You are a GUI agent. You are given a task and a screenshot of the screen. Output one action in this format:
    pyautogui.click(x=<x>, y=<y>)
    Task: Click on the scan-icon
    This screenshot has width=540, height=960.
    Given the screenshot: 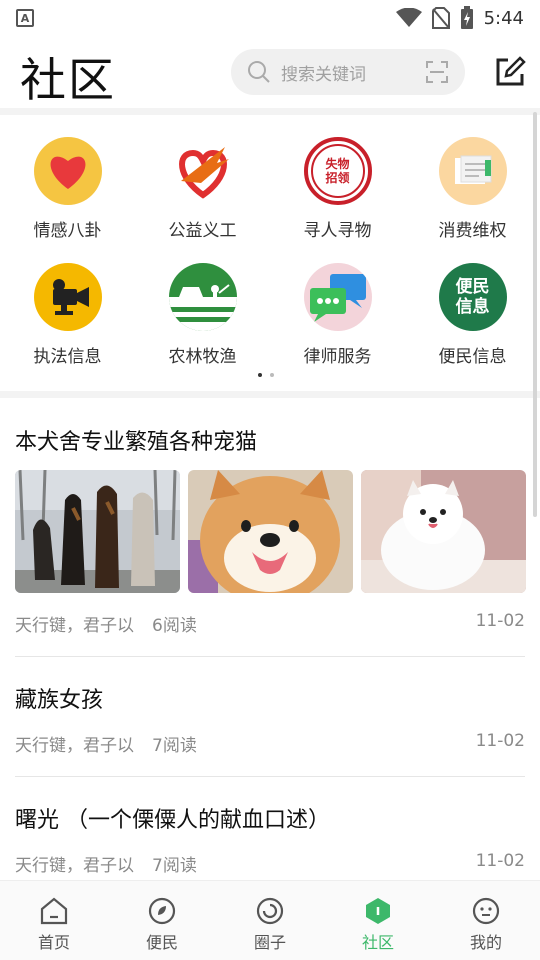 What is the action you would take?
    pyautogui.click(x=437, y=72)
    